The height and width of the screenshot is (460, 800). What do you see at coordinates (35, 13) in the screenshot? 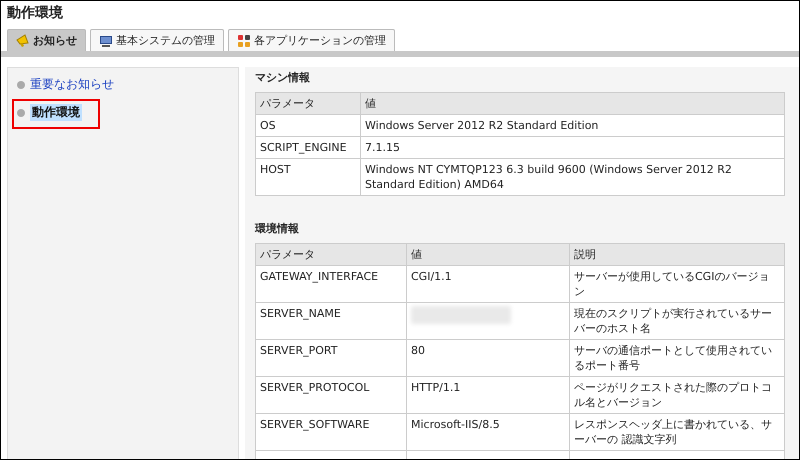
I see `page-title: 動作環境` at bounding box center [35, 13].